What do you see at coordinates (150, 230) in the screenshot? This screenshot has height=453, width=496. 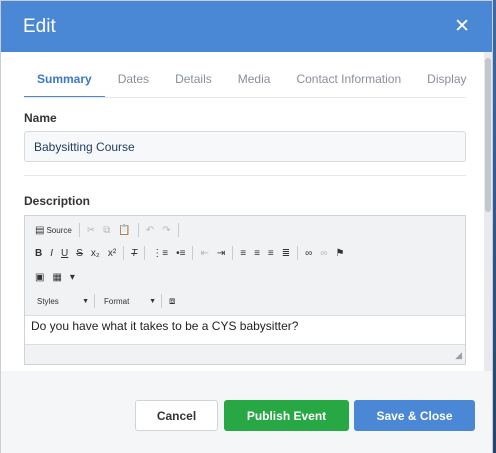 I see `undo-icon: ↶` at bounding box center [150, 230].